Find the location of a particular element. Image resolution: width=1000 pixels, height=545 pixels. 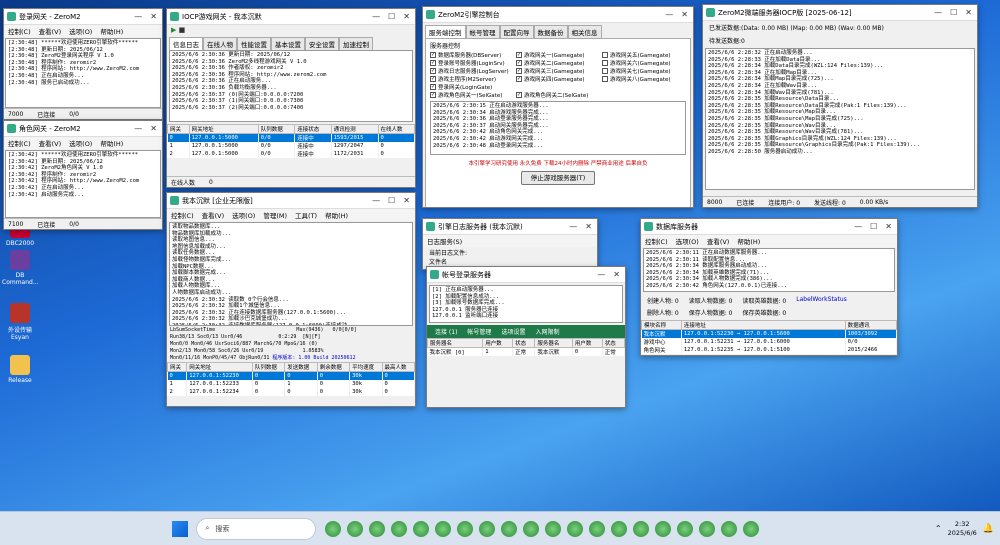

server-checkbox: ✓ 登录账号服务器(LoginSrv) is located at coordinates (470, 63).